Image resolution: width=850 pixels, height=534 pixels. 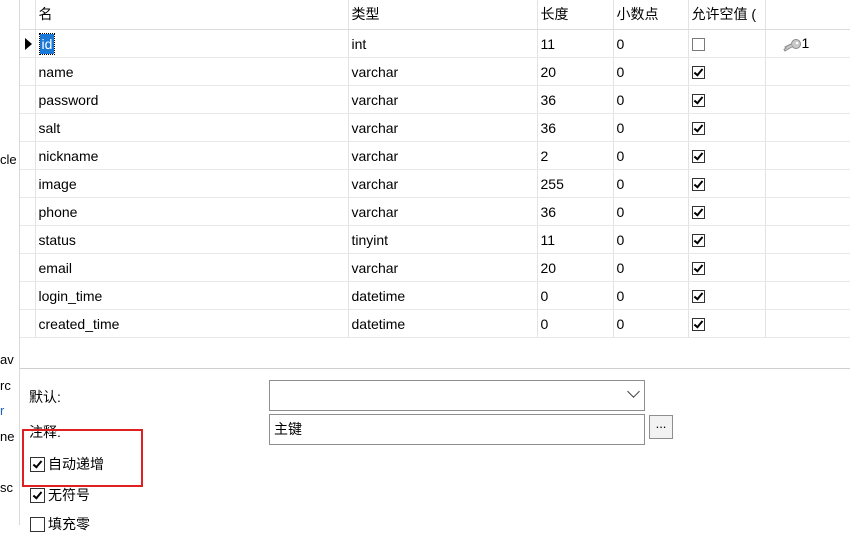 I want to click on field-name-cell: created_time, so click(x=192, y=323).